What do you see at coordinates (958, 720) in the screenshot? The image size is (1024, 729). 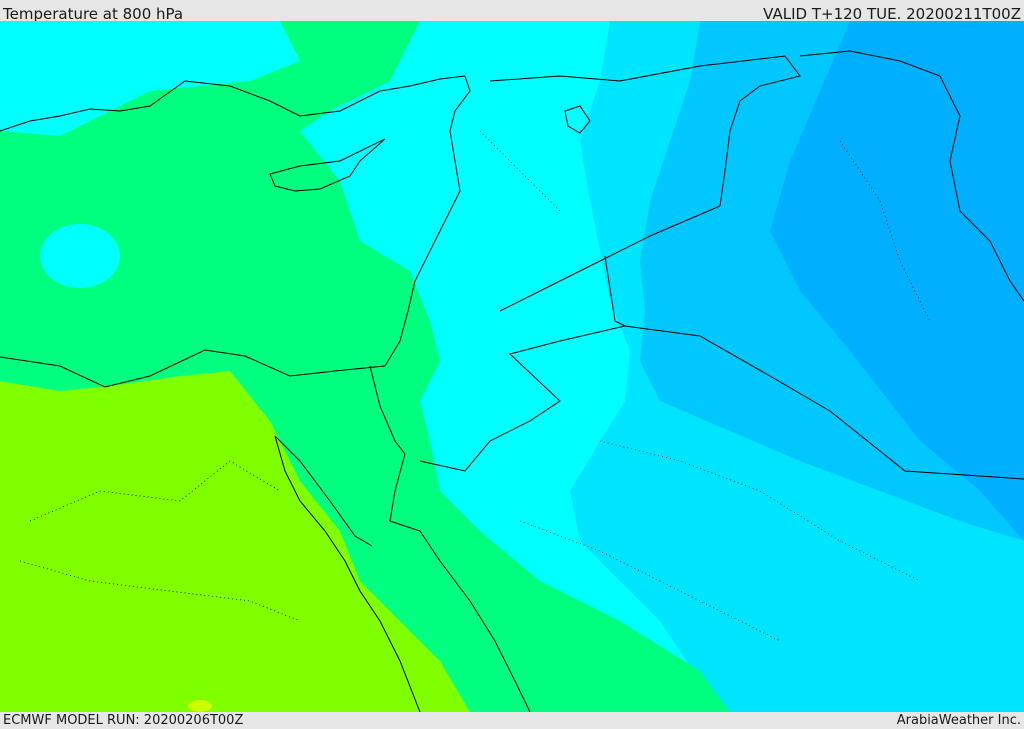 I see `credit-text: ArabiaWeather Inc.` at bounding box center [958, 720].